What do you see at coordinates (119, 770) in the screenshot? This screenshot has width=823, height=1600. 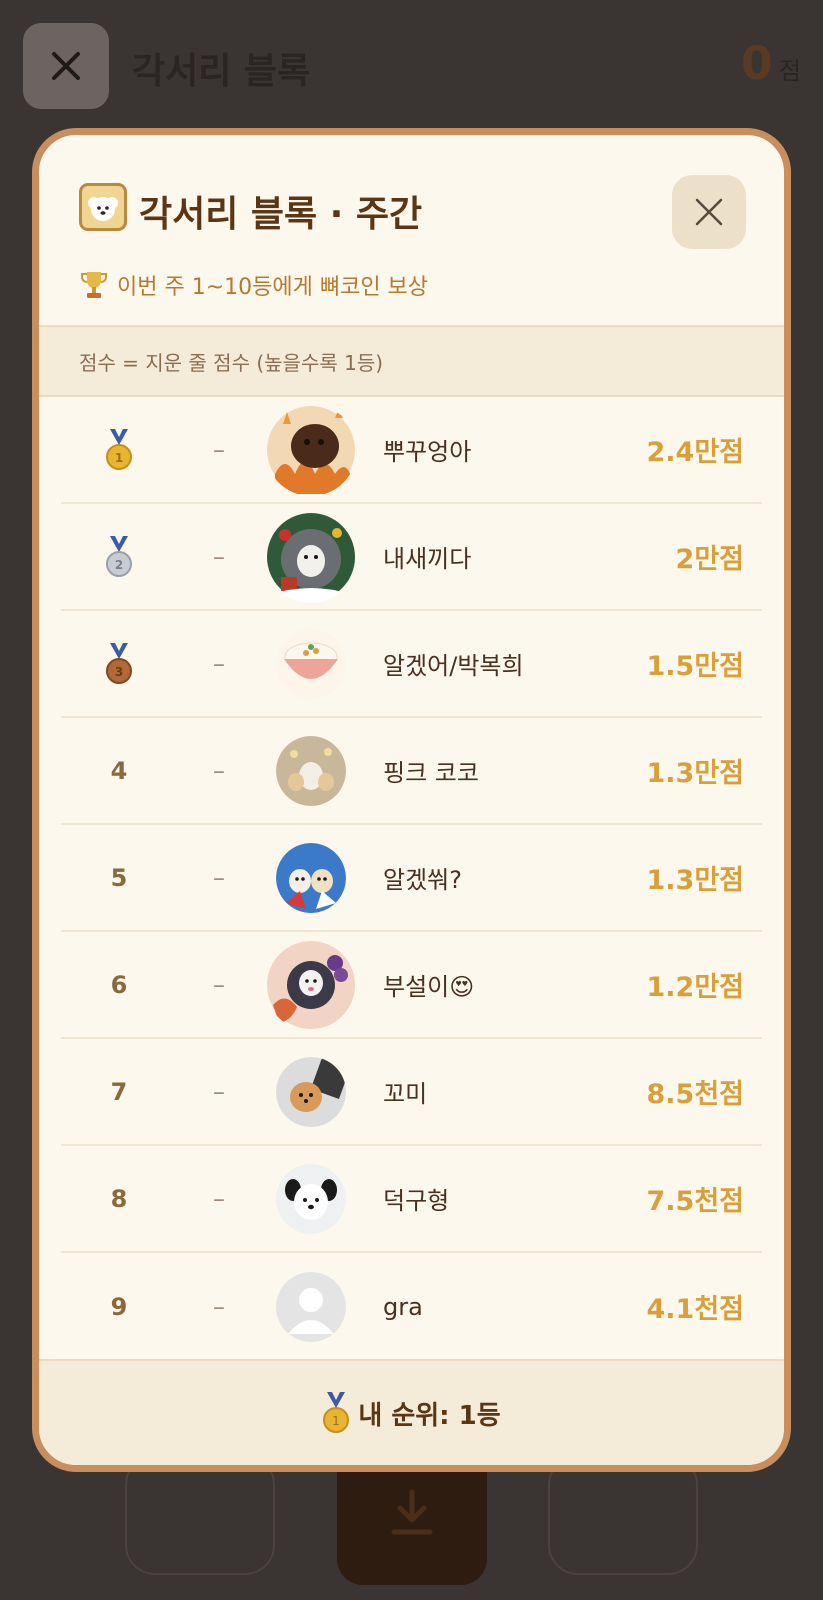 I see `rank-cell: 4` at bounding box center [119, 770].